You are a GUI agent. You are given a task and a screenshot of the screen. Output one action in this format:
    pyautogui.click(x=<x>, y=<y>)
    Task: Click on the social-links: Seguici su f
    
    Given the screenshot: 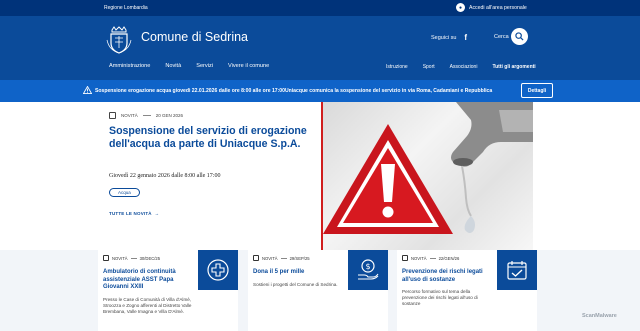 What is the action you would take?
    pyautogui.click(x=449, y=37)
    